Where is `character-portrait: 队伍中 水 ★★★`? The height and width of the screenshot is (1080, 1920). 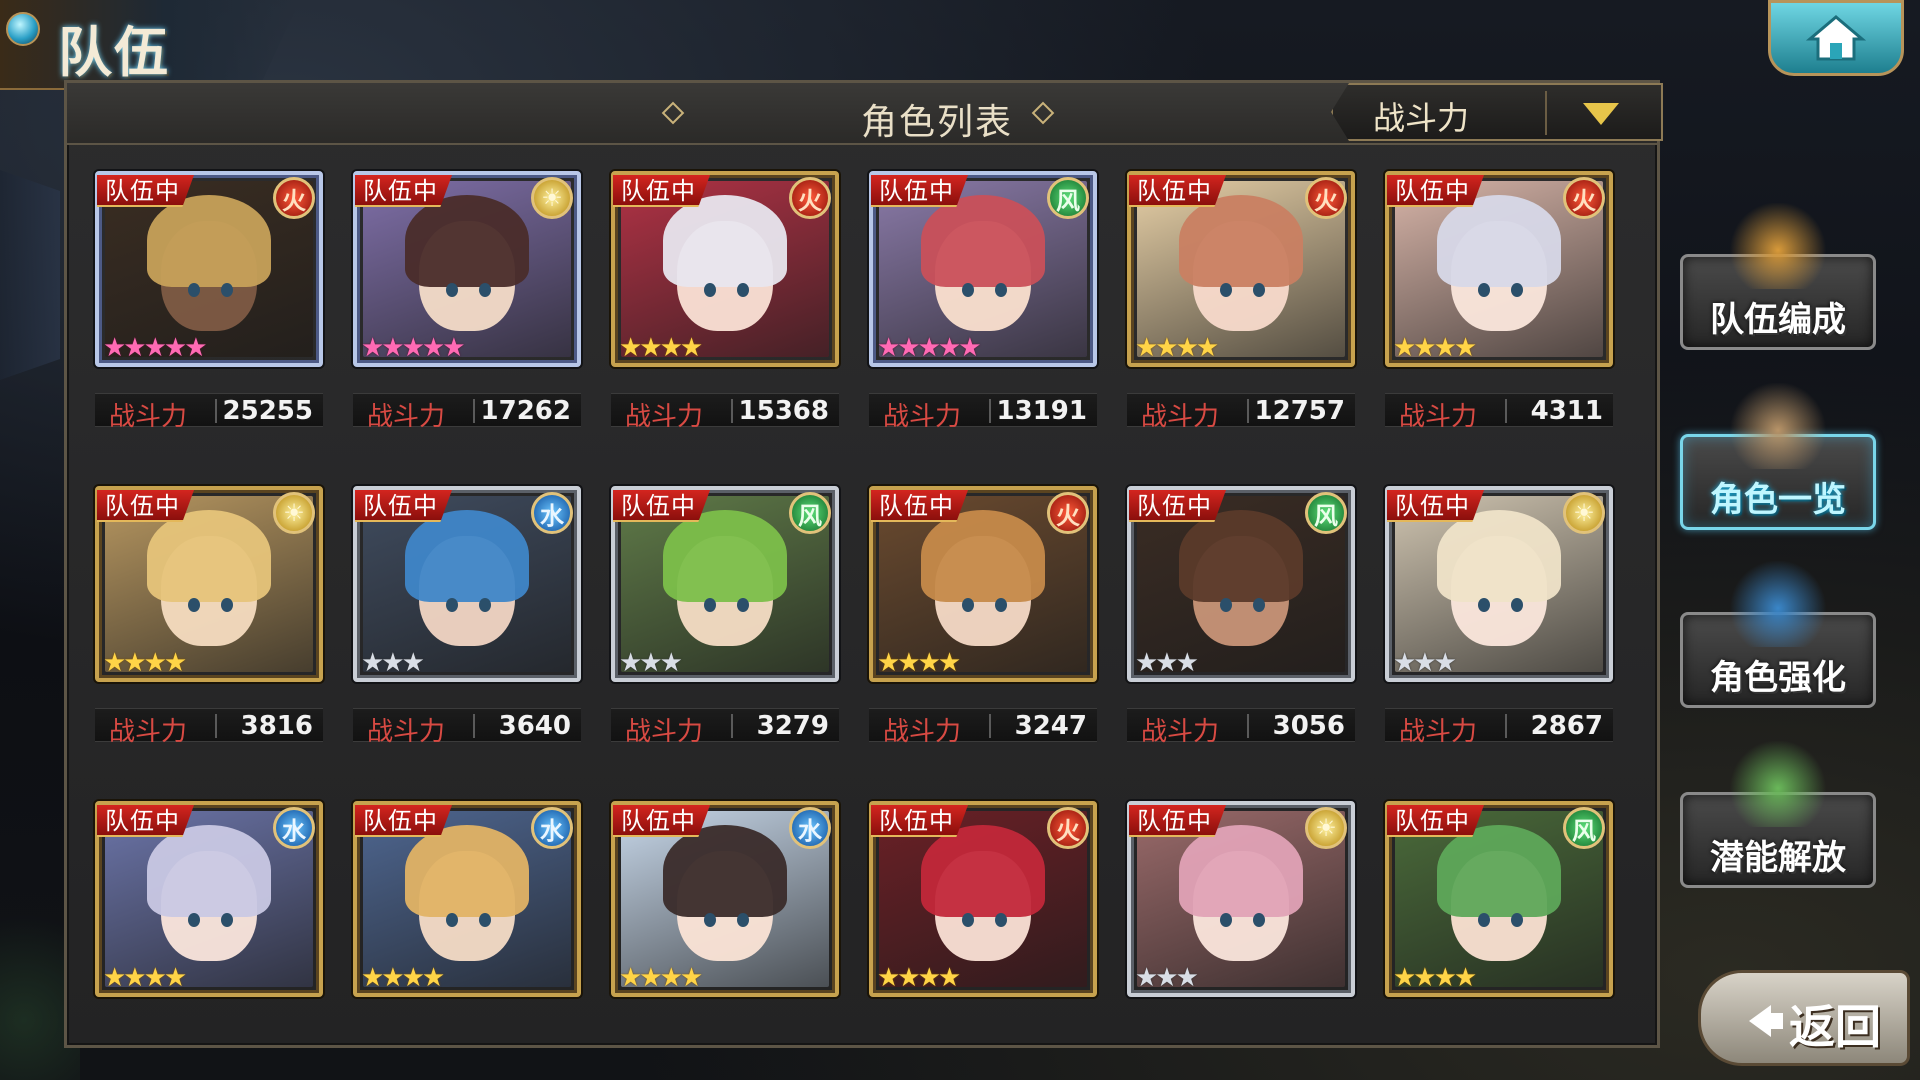
character-portrait: 队伍中 水 ★★★ is located at coordinates (467, 584).